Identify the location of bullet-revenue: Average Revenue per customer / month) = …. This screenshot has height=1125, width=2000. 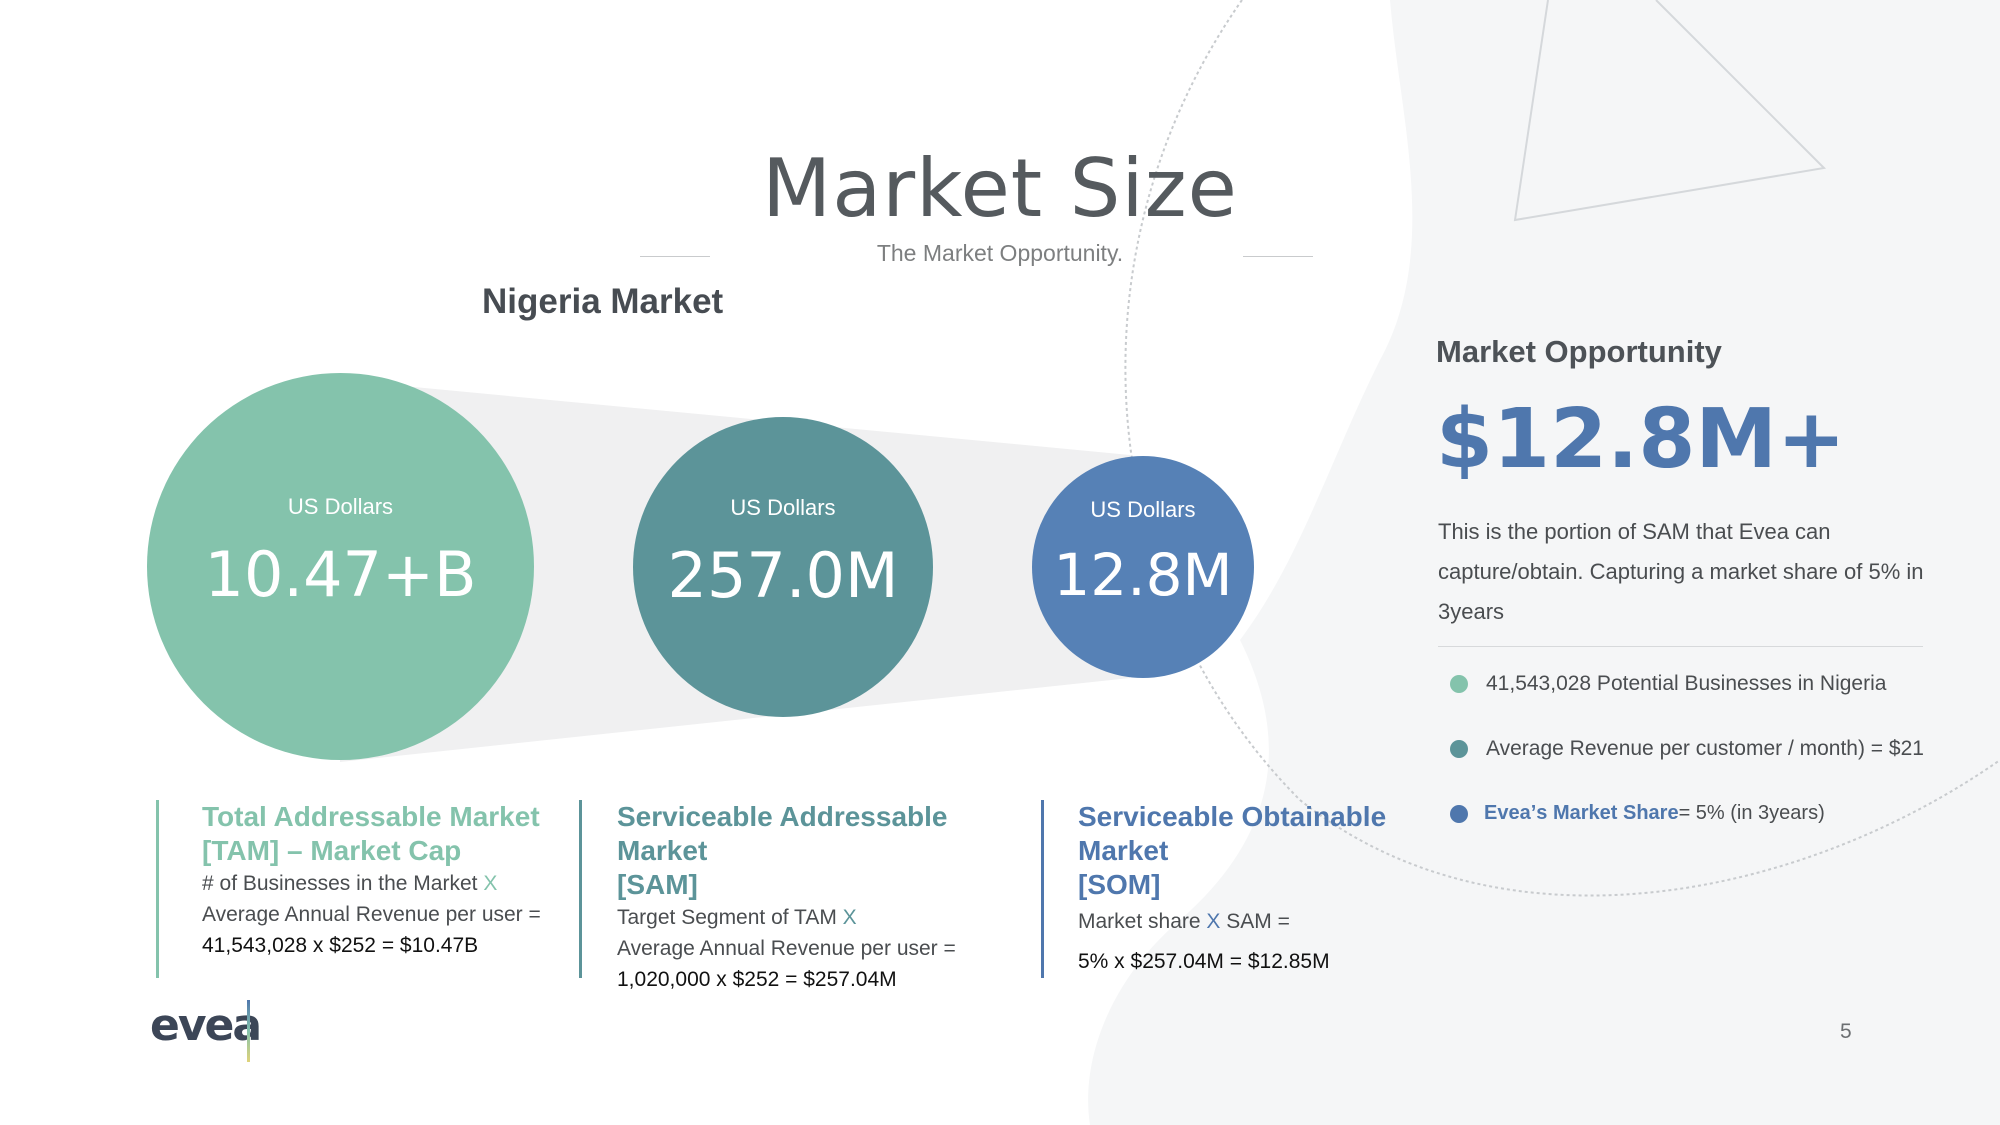
(1687, 749).